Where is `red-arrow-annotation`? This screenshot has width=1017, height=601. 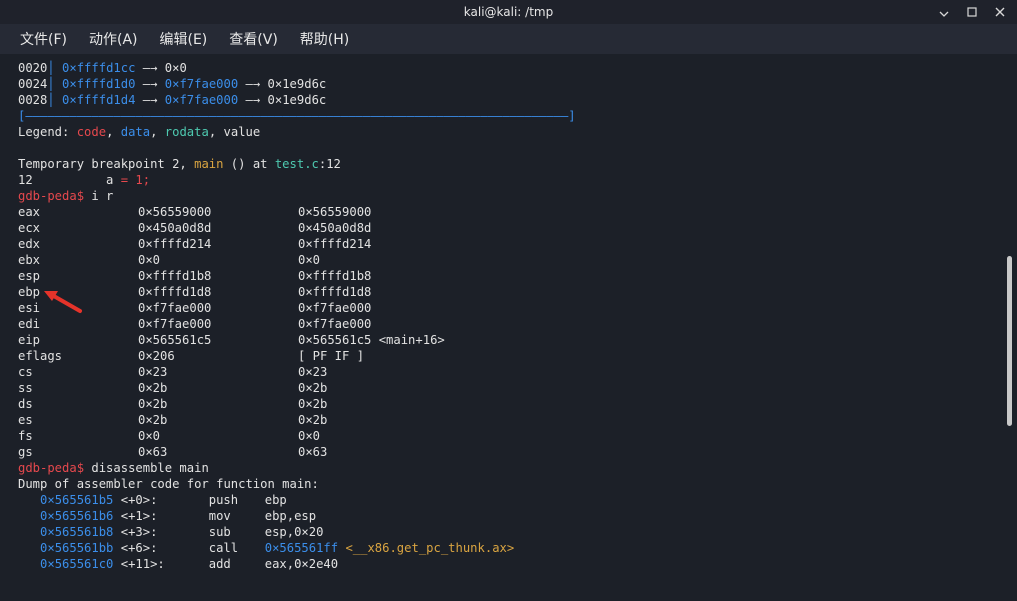
red-arrow-annotation is located at coordinates (62, 304).